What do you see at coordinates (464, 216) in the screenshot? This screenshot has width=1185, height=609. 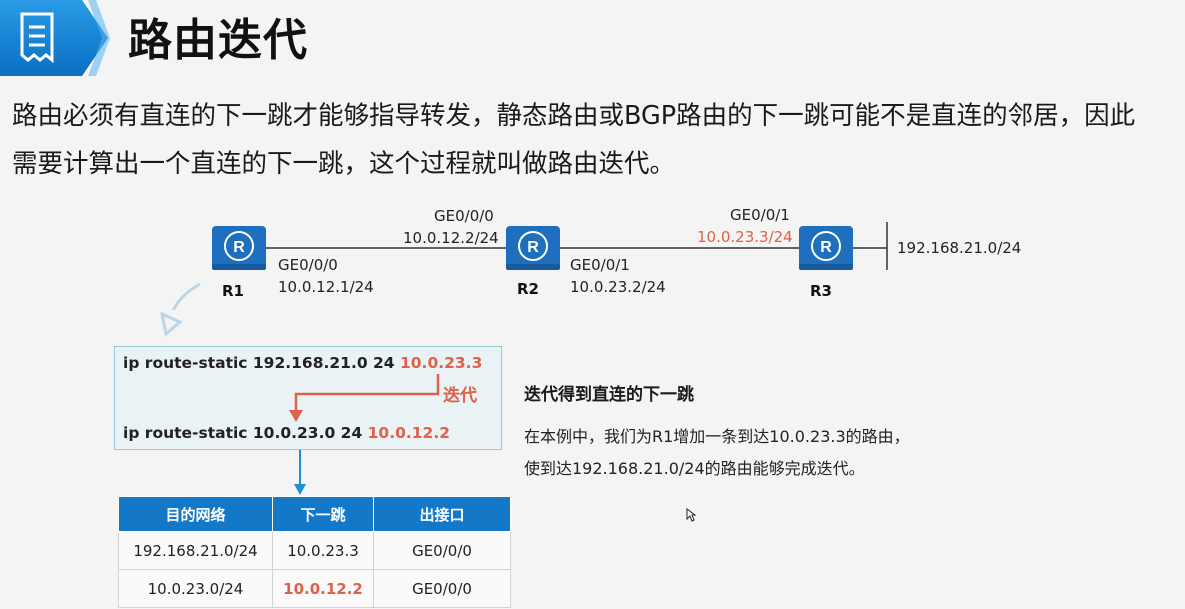 I see `r2-left-interface: GE0/0/0` at bounding box center [464, 216].